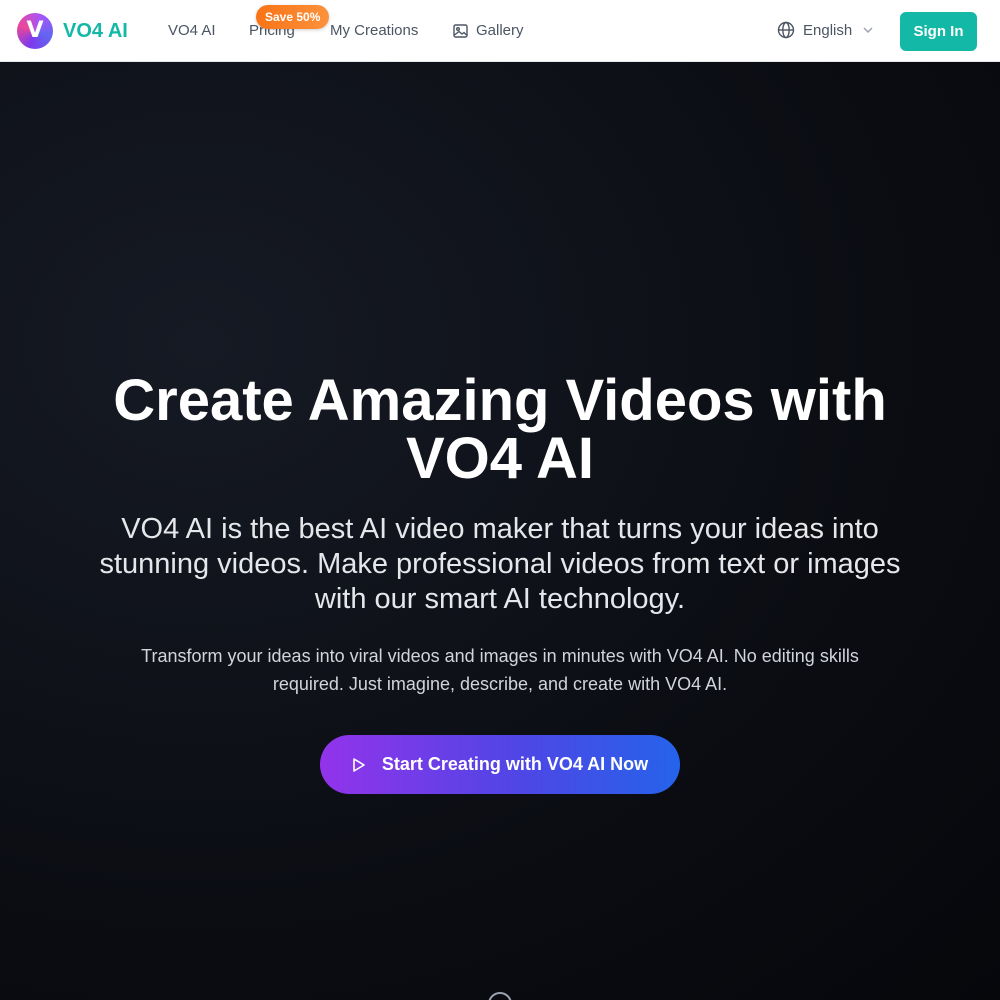 This screenshot has height=1000, width=1000. I want to click on scroll-indicator-icon, so click(500, 996).